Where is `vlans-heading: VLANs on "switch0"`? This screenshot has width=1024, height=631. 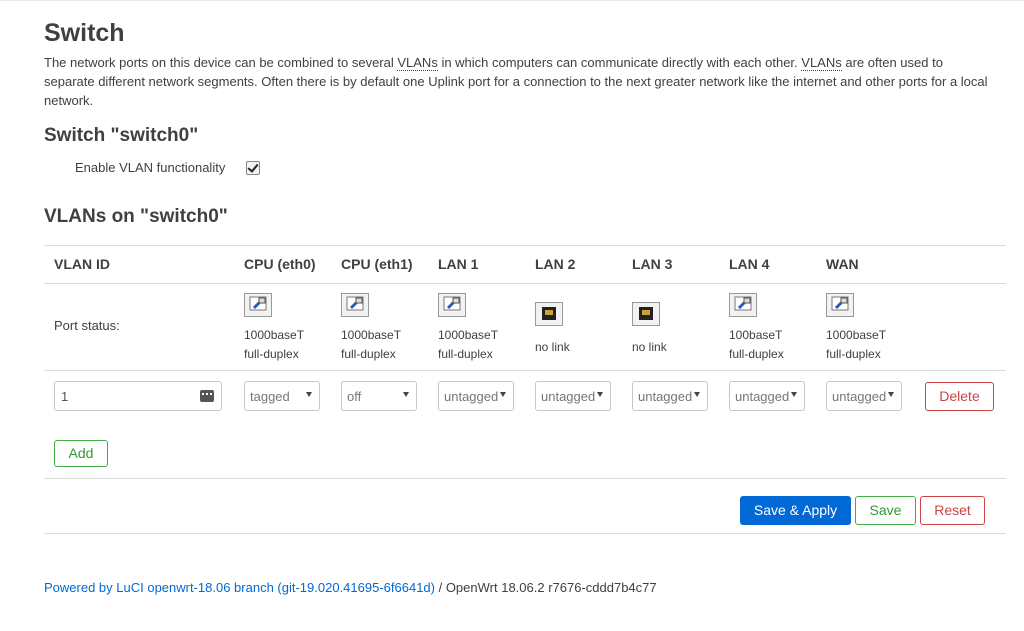
vlans-heading: VLANs on "switch0" is located at coordinates (136, 216).